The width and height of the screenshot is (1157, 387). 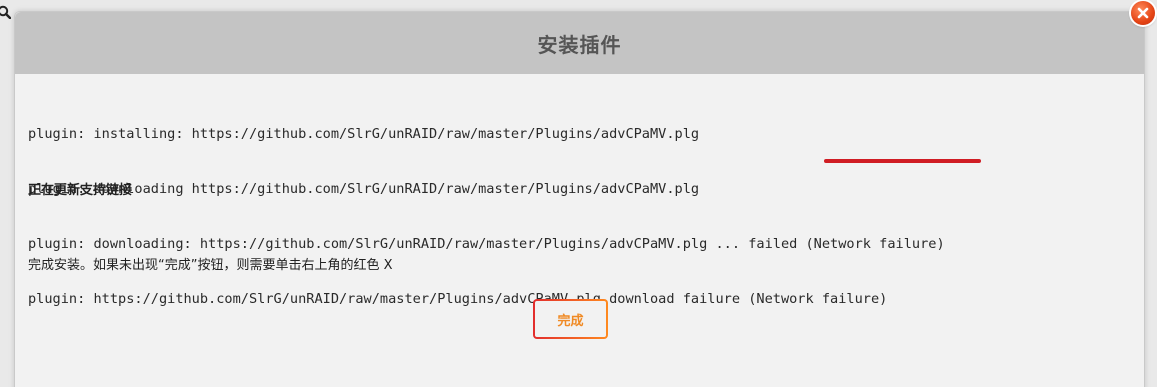 I want to click on close-button, so click(x=1143, y=13).